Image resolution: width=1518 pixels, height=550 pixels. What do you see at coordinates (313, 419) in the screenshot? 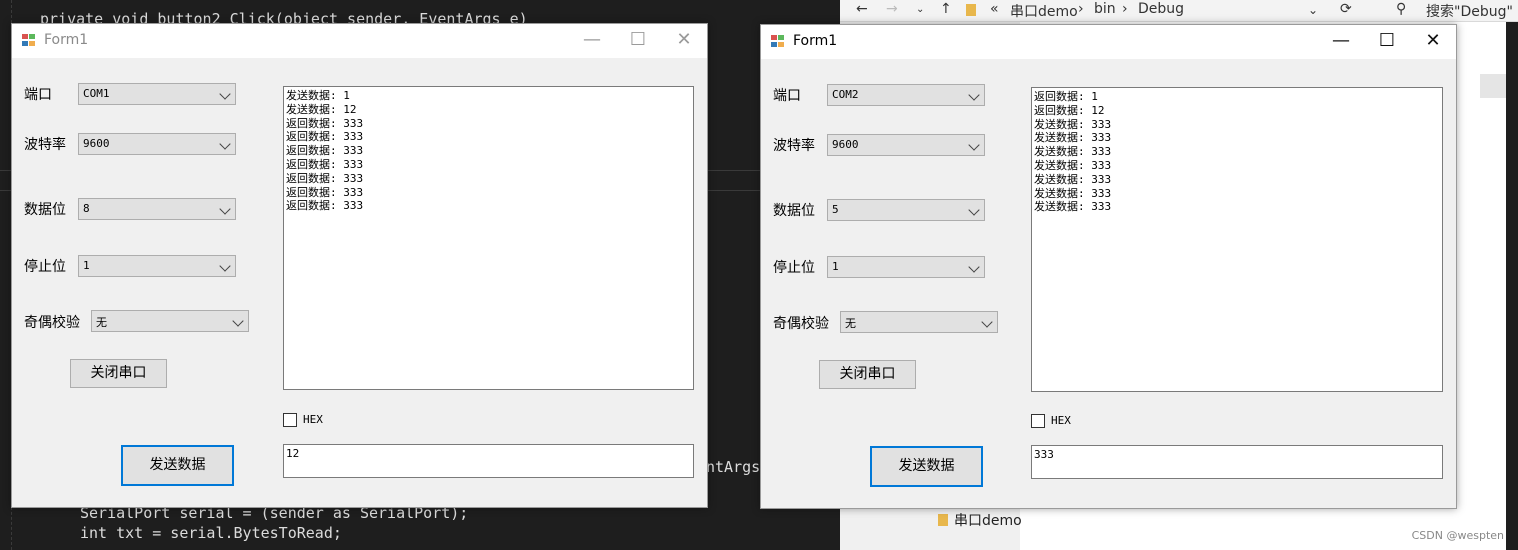
I see `hex-checkbox-label: HEX` at bounding box center [313, 419].